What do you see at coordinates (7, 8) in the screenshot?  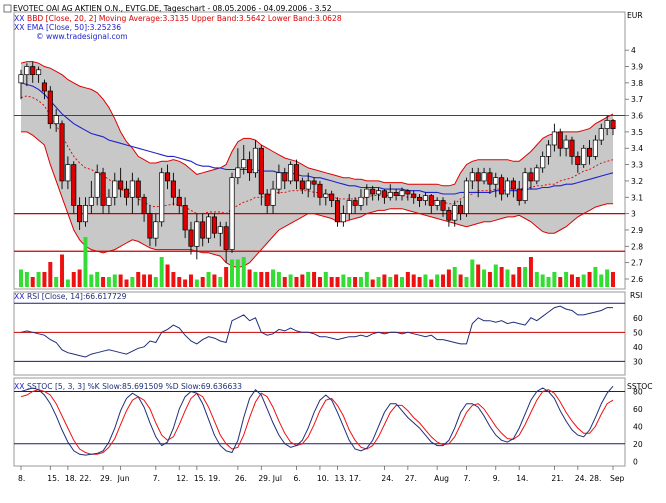 I see `title-toggle-box` at bounding box center [7, 8].